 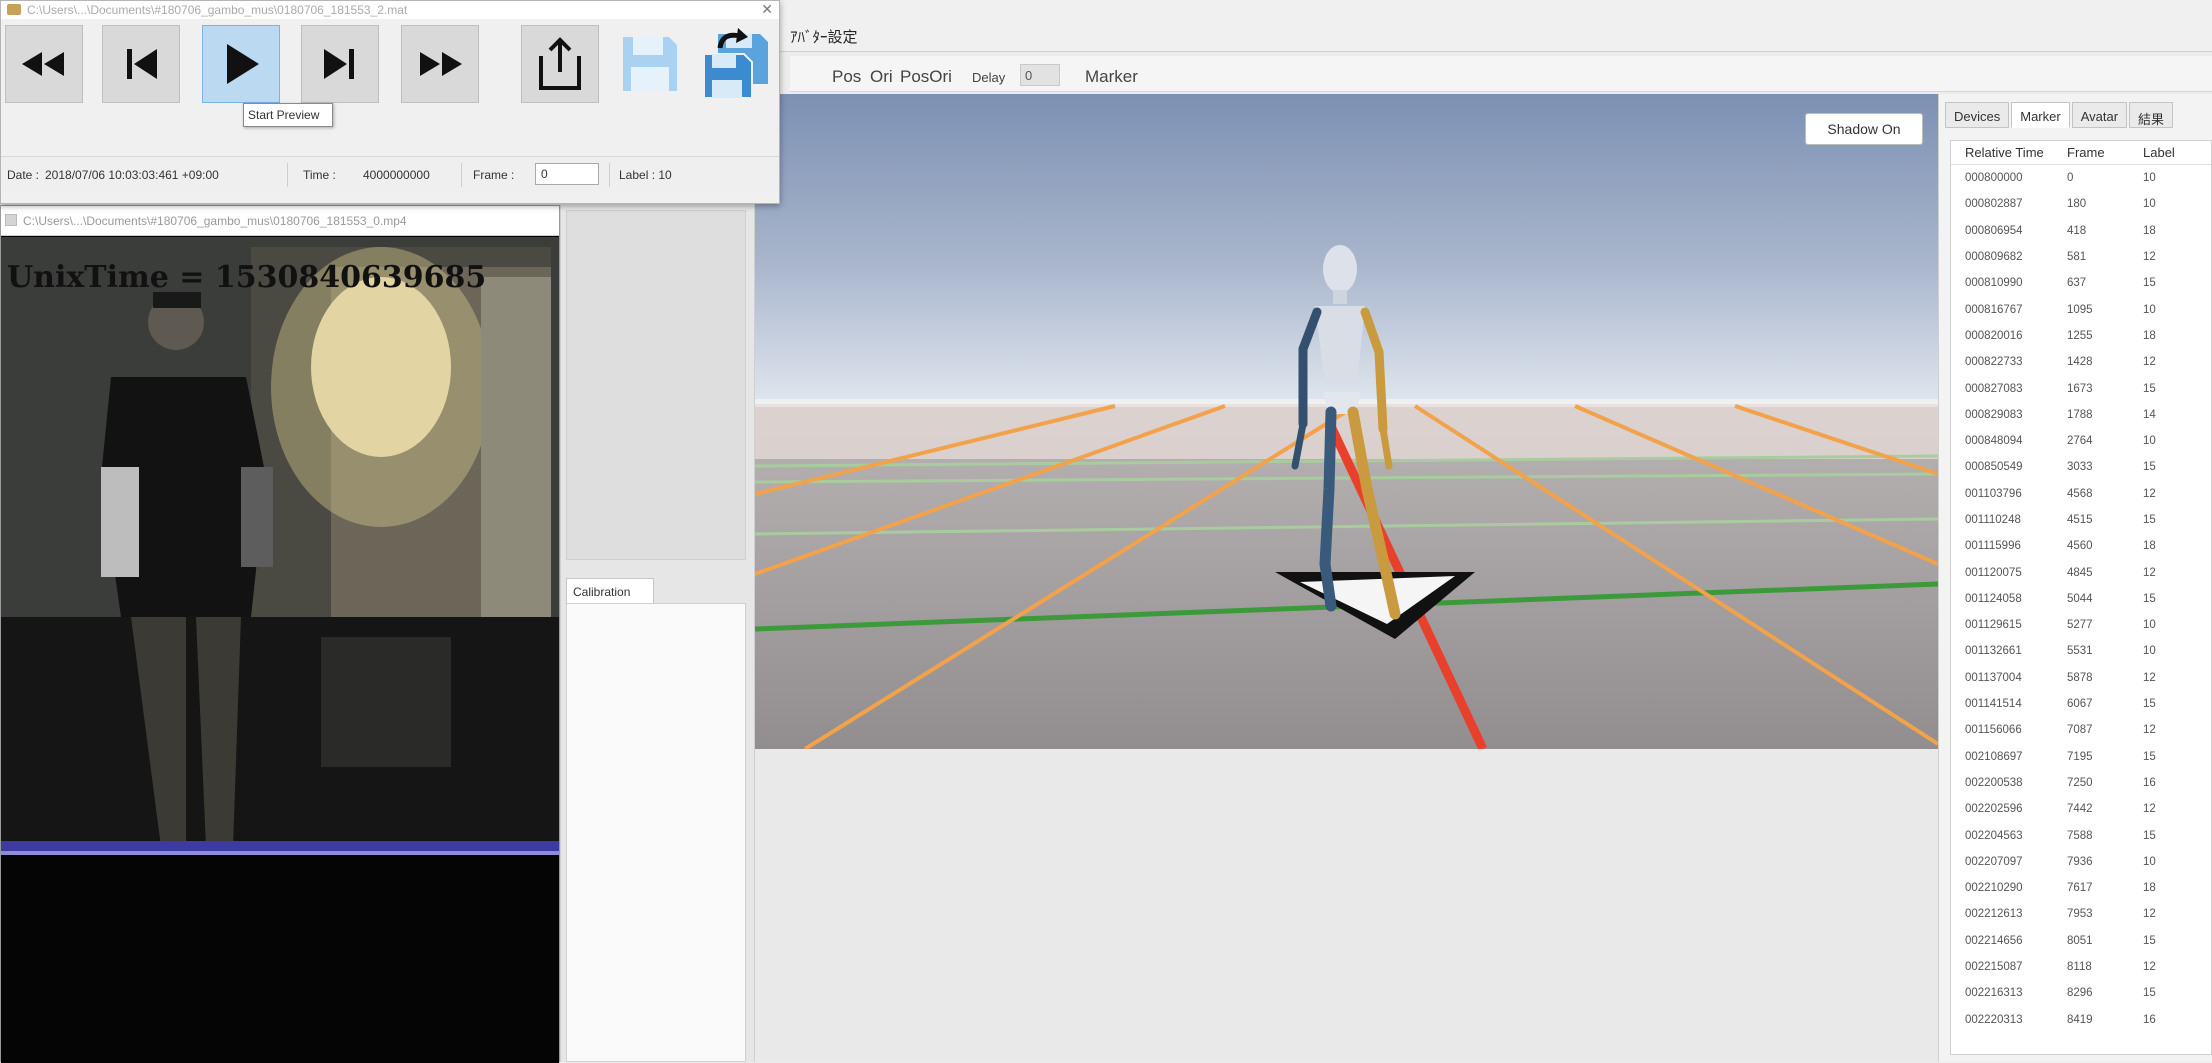 I want to click on save-as-icon, so click(x=735, y=63).